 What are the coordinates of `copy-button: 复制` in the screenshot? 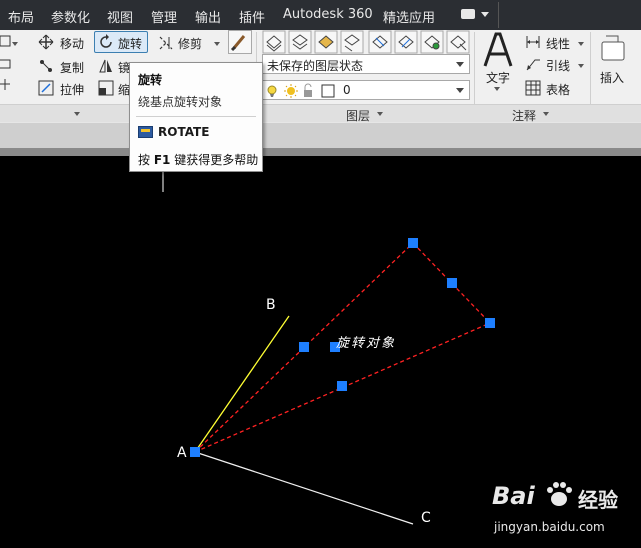 It's located at (72, 67).